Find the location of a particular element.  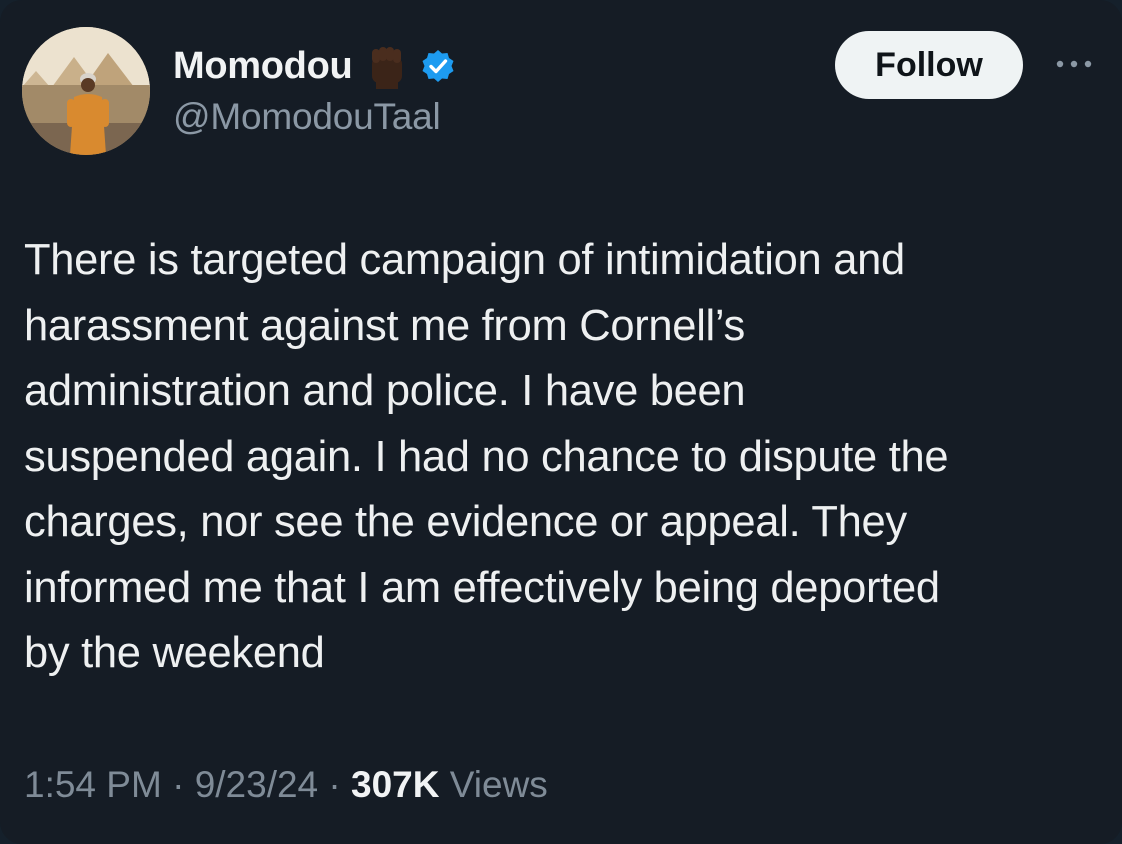

tweet-meta: 1:54 PM · 9/23/24 · 307K Views is located at coordinates (286, 785).